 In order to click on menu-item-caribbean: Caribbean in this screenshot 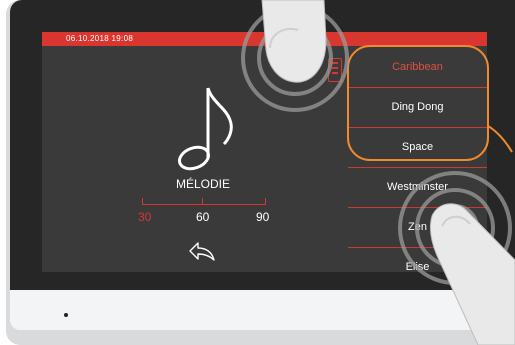, I will do `click(417, 68)`.